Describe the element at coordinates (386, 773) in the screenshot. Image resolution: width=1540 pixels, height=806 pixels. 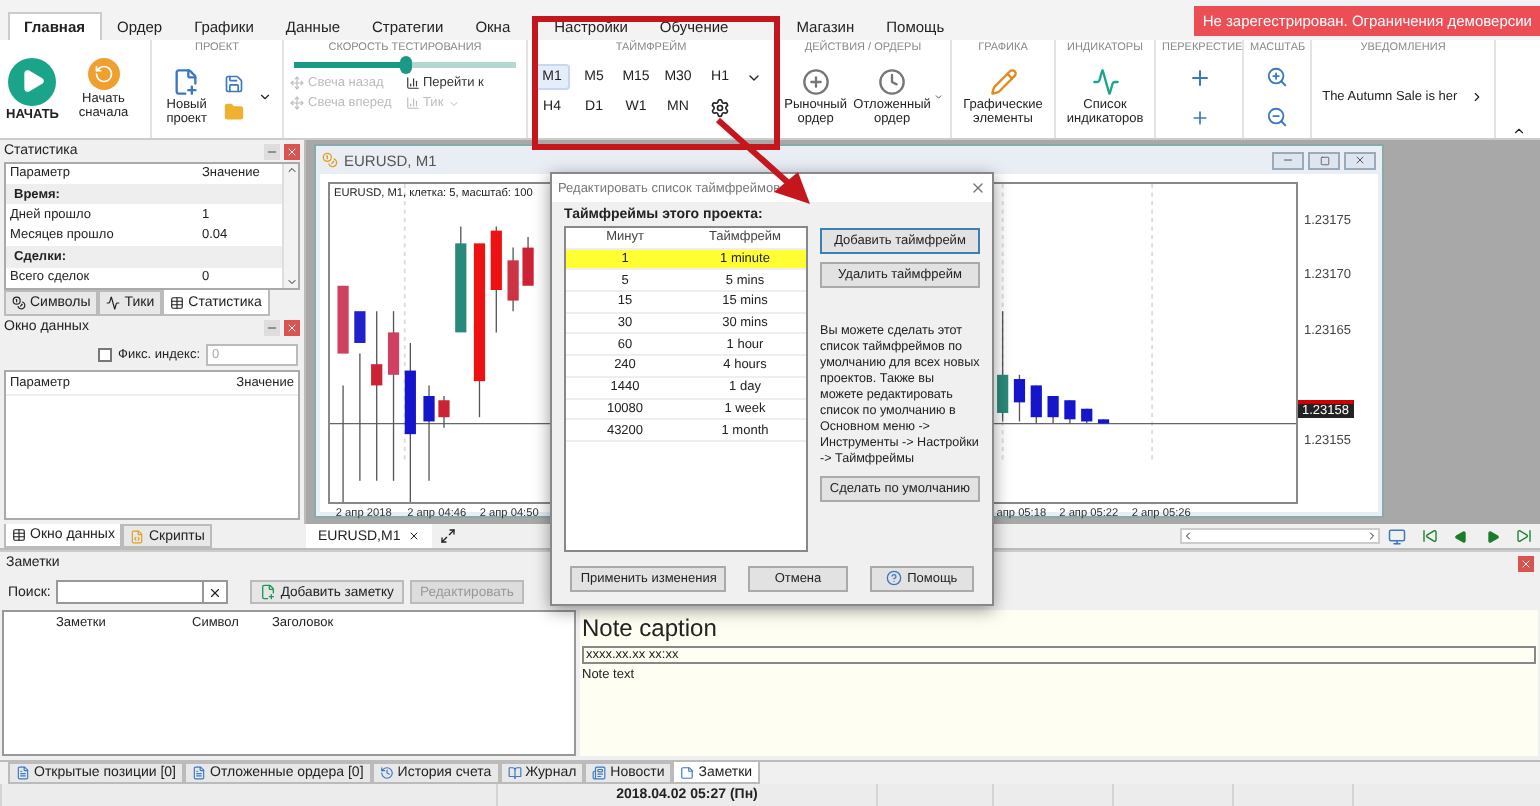
I see `history-icon` at that location.